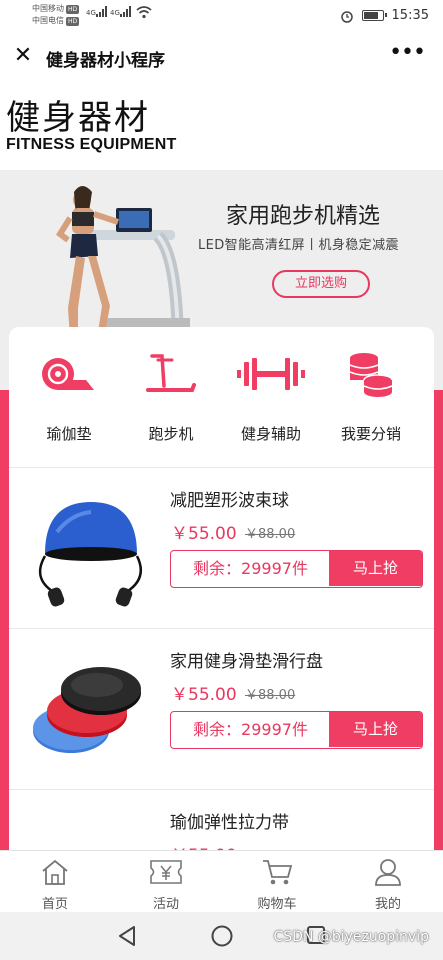  Describe the element at coordinates (229, 823) in the screenshot. I see `product-name: 瑜伽弹性拉力带` at that location.